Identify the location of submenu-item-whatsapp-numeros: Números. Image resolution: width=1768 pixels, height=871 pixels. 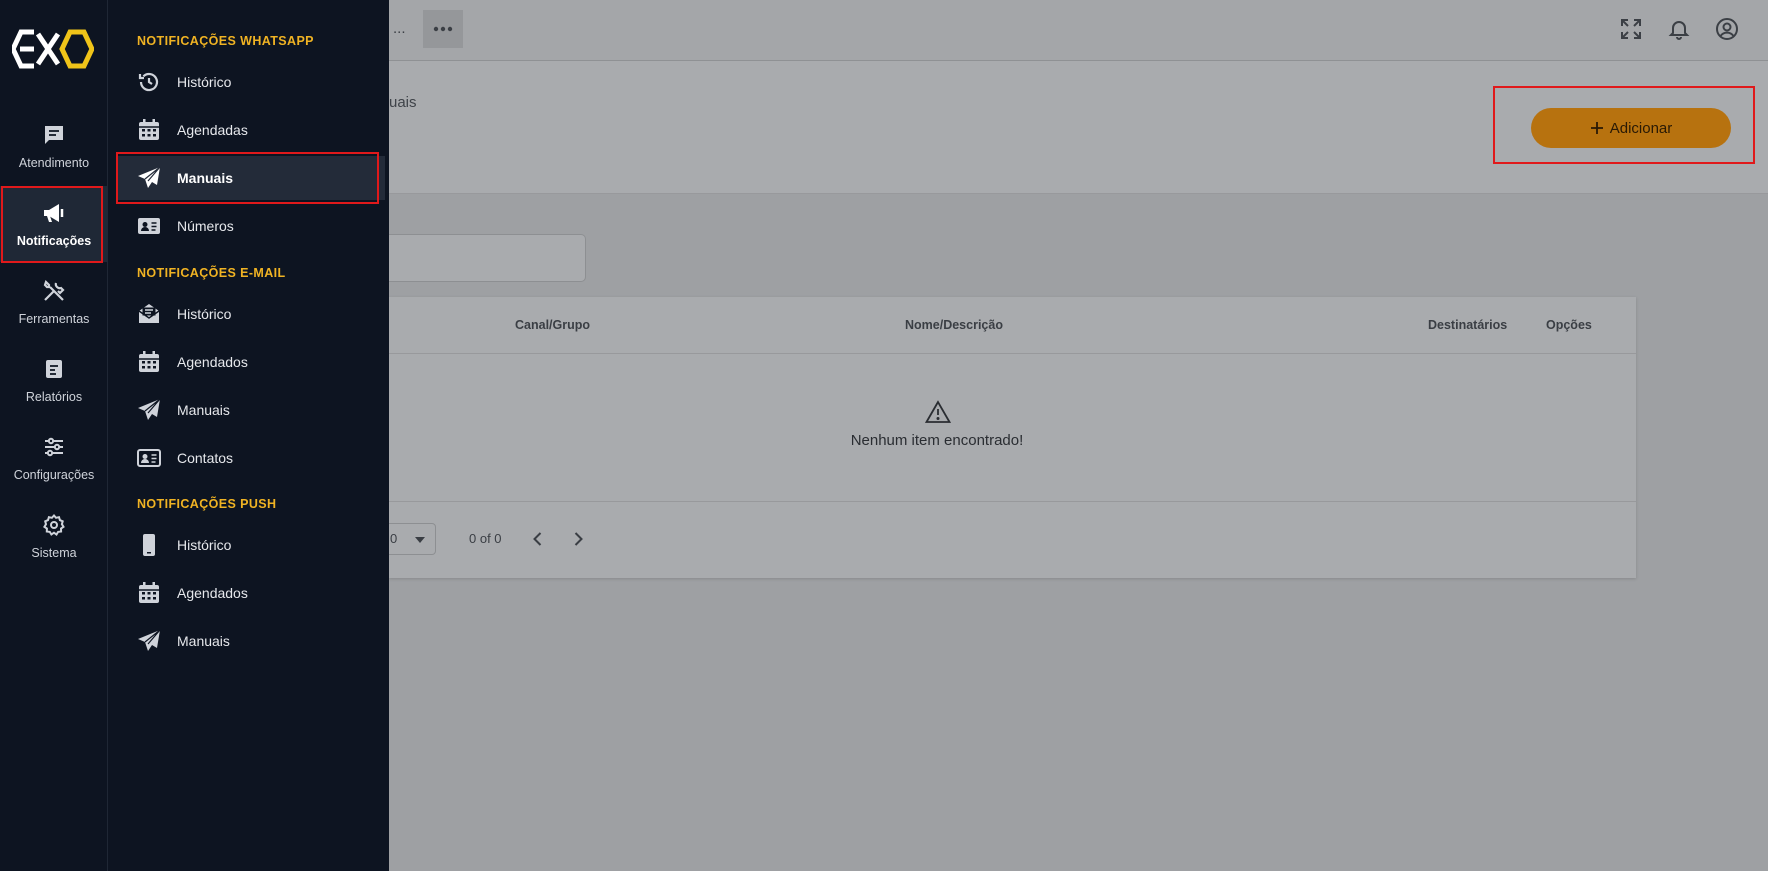
(251, 226).